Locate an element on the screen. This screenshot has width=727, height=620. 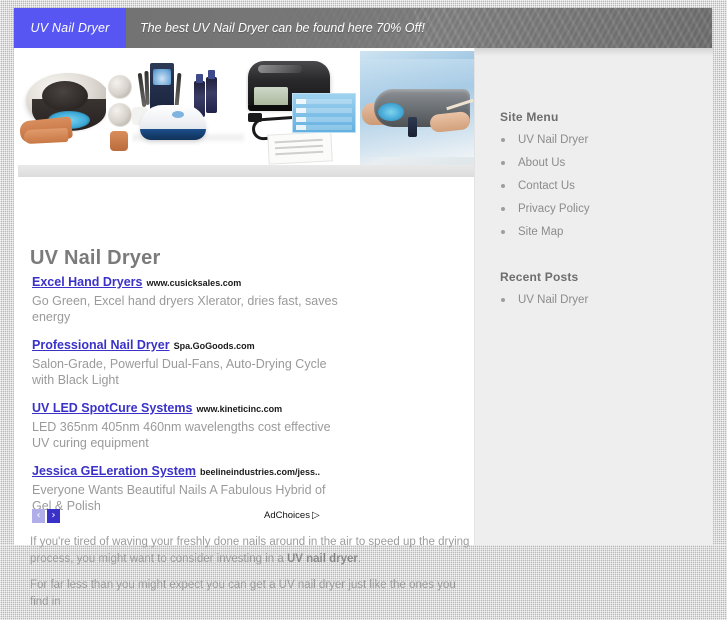
banner-photo-round-dryer is located at coordinates (75, 108).